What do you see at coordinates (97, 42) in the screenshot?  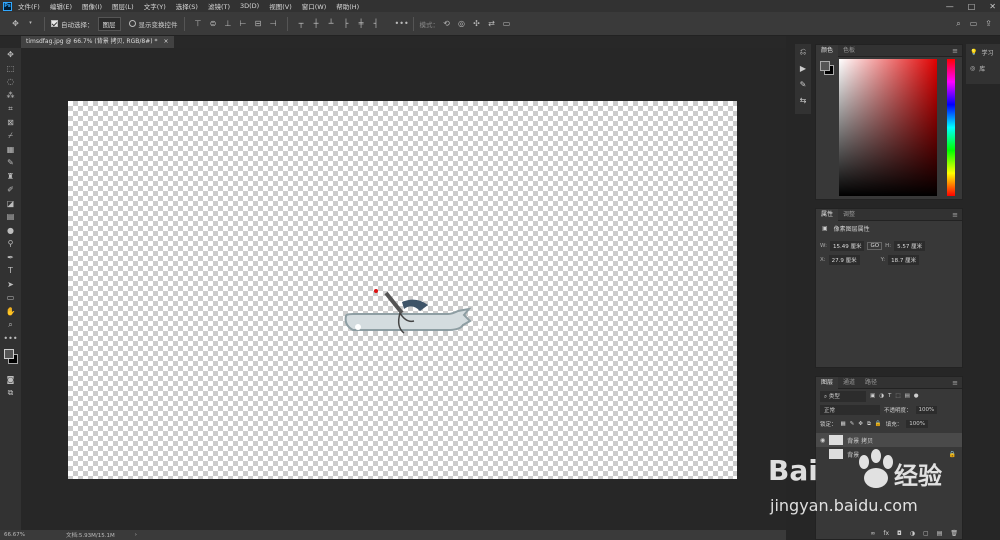 I see `document-tab: timsdfag.jpg @ 66.7% (背景 拷贝, RGB/8#) * ×` at bounding box center [97, 42].